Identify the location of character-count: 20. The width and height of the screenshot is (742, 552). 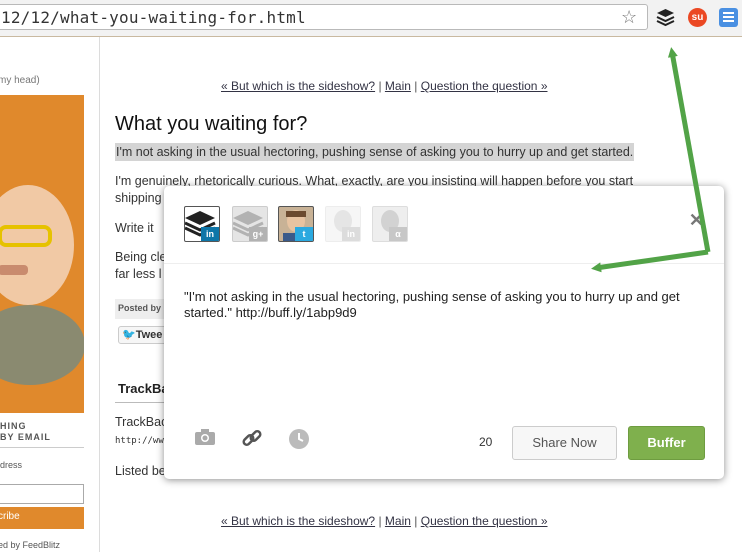
(486, 442).